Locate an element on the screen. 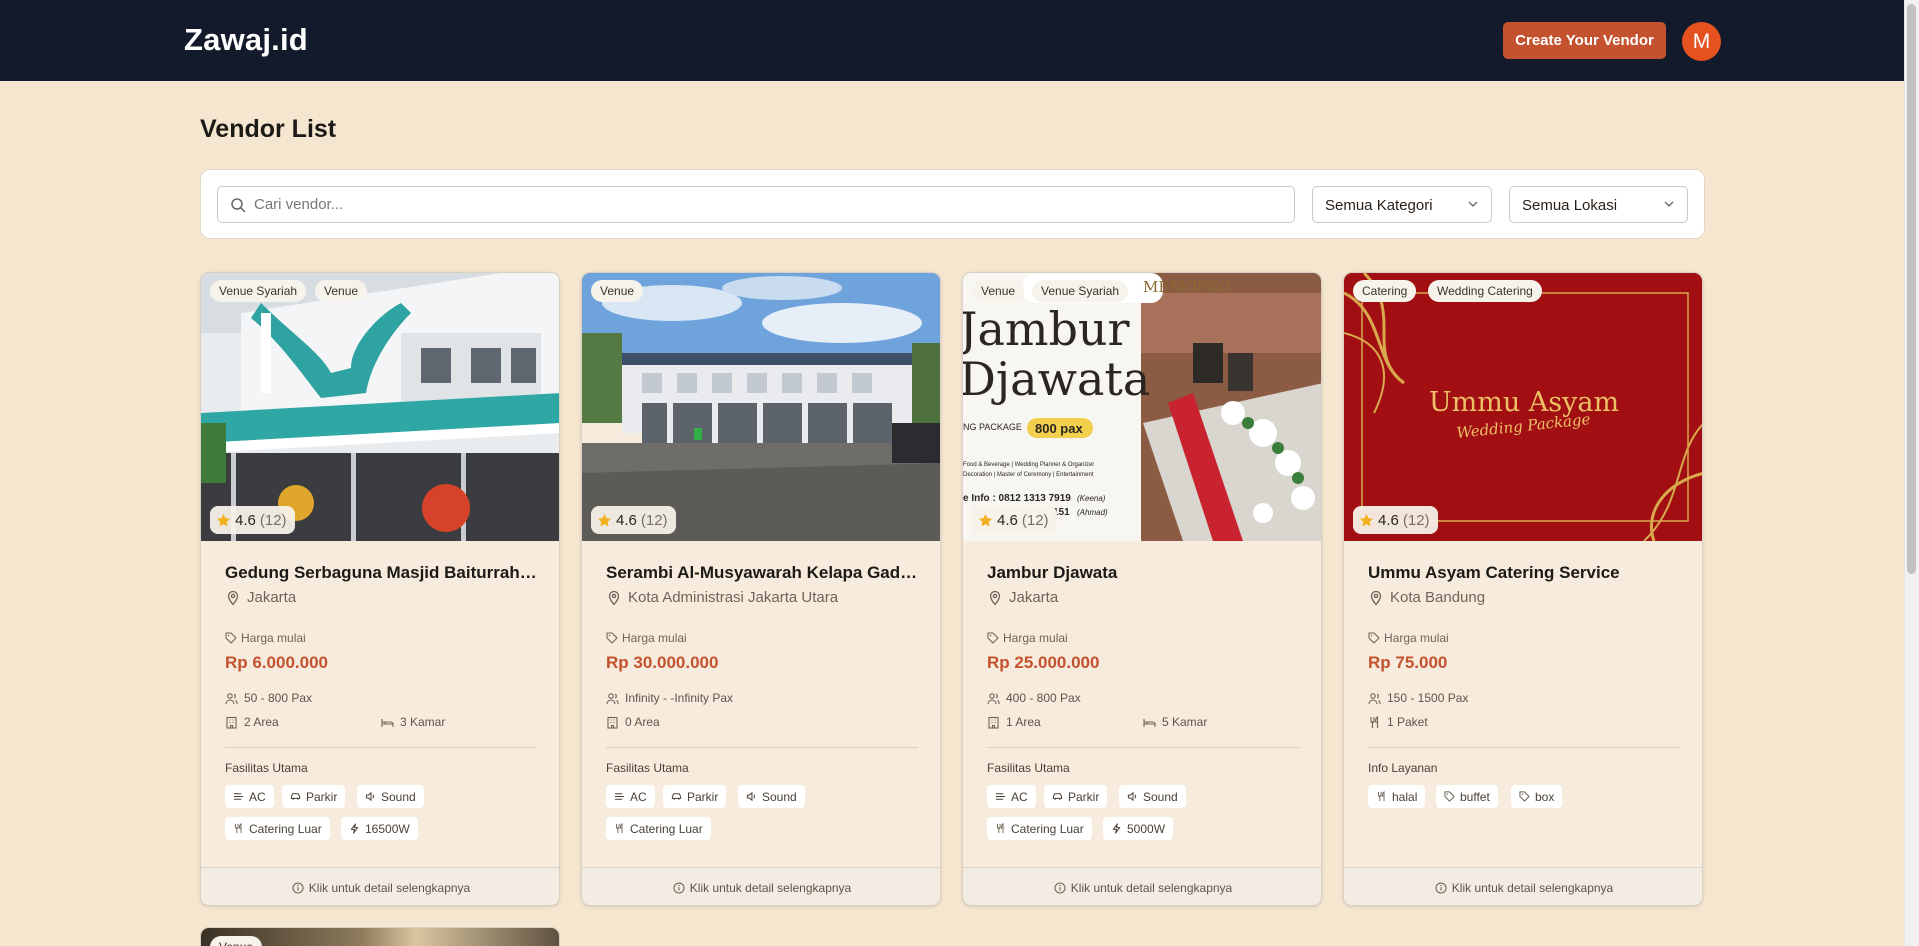  vendor-location: Jakarta is located at coordinates (1022, 597).